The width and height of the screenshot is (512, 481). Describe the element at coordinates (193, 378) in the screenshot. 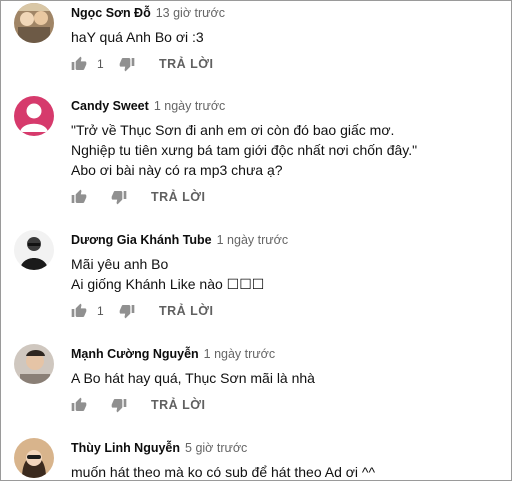

I see `comment-text-line: A Bo hát hay quá, Thục Sơn mãi là nhà` at that location.